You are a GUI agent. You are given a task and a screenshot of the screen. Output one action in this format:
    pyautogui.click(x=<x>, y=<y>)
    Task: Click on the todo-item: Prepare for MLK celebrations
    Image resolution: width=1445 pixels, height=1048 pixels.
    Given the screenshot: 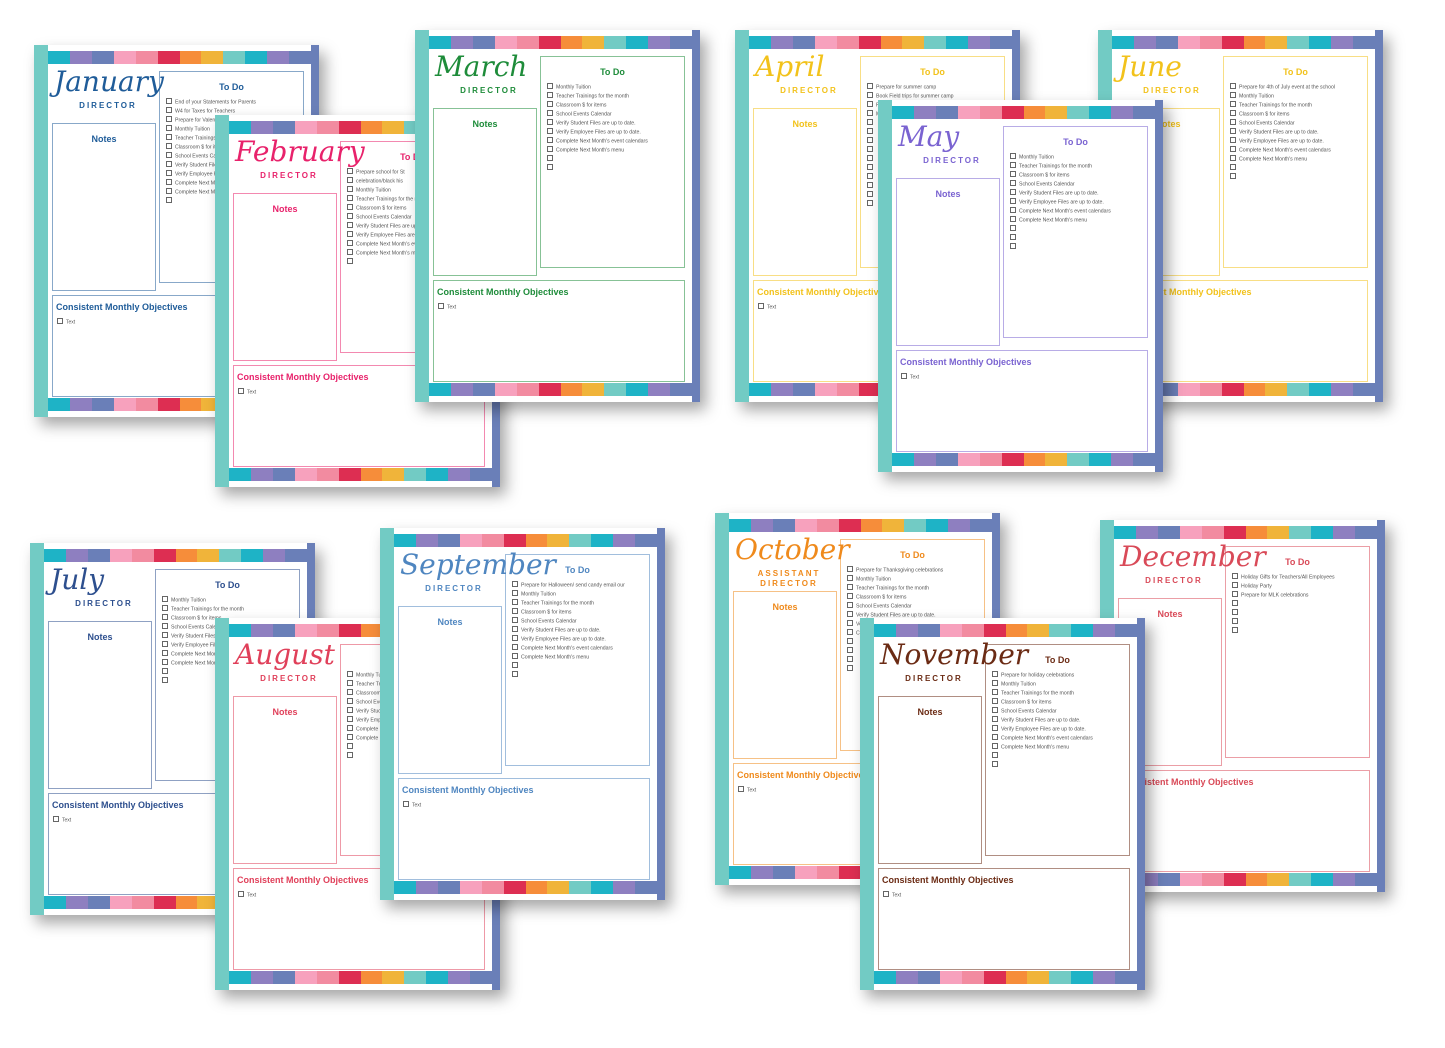 What is the action you would take?
    pyautogui.click(x=1300, y=595)
    